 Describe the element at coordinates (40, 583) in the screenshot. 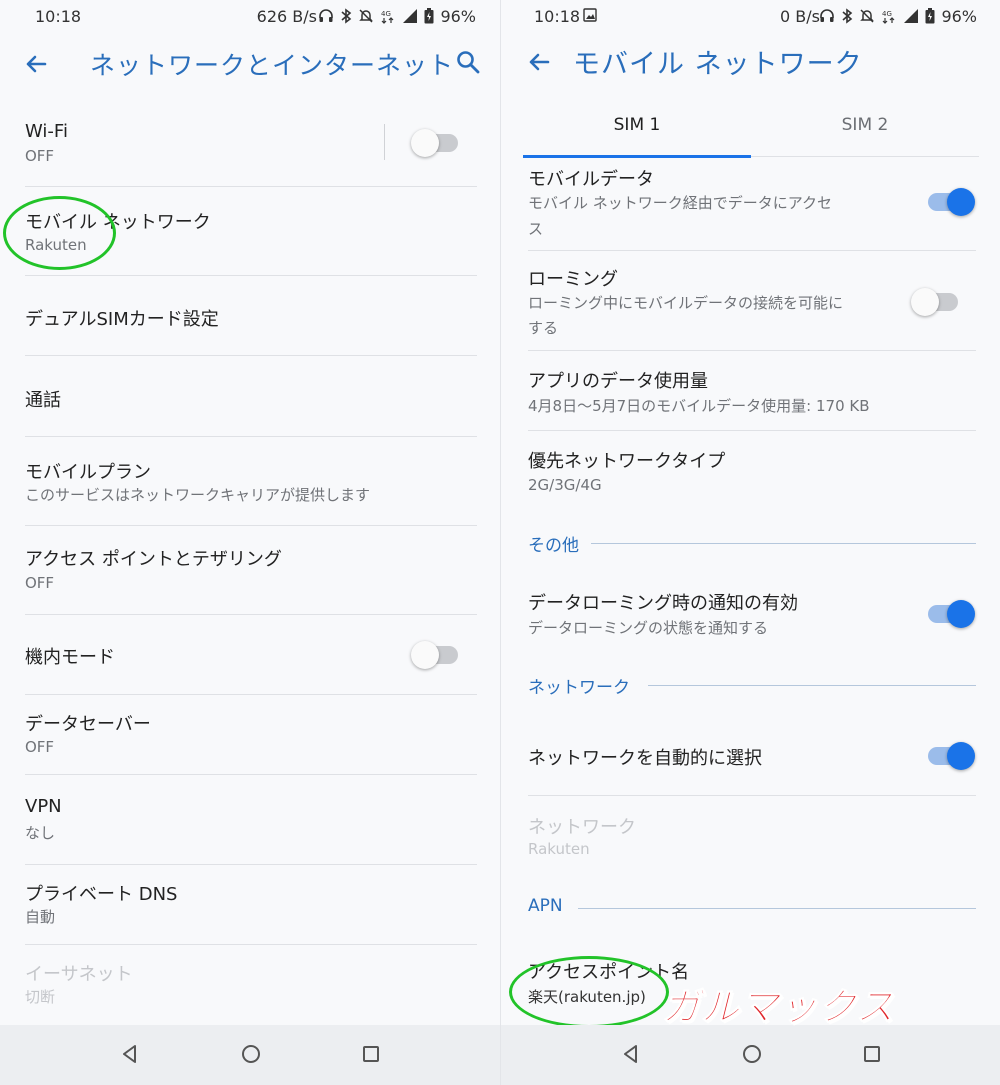

I see `hotspot-status: OFF` at that location.